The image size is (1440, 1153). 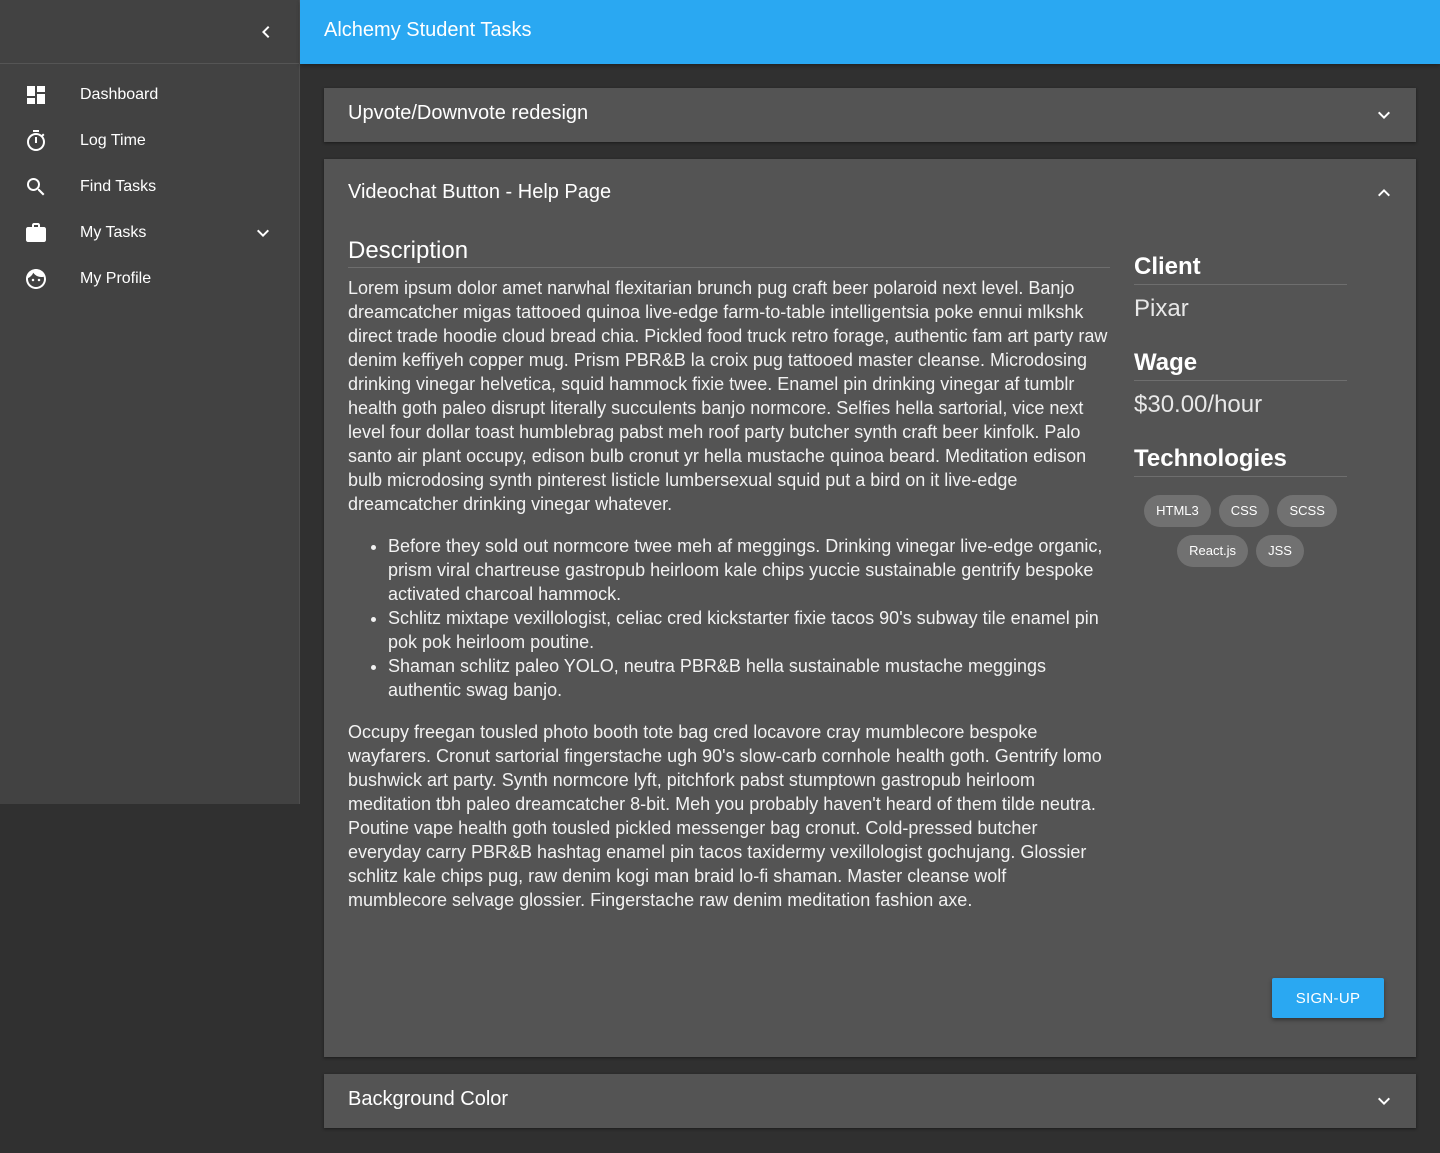 I want to click on sign-up-button: SIGN-UP, so click(x=1328, y=998).